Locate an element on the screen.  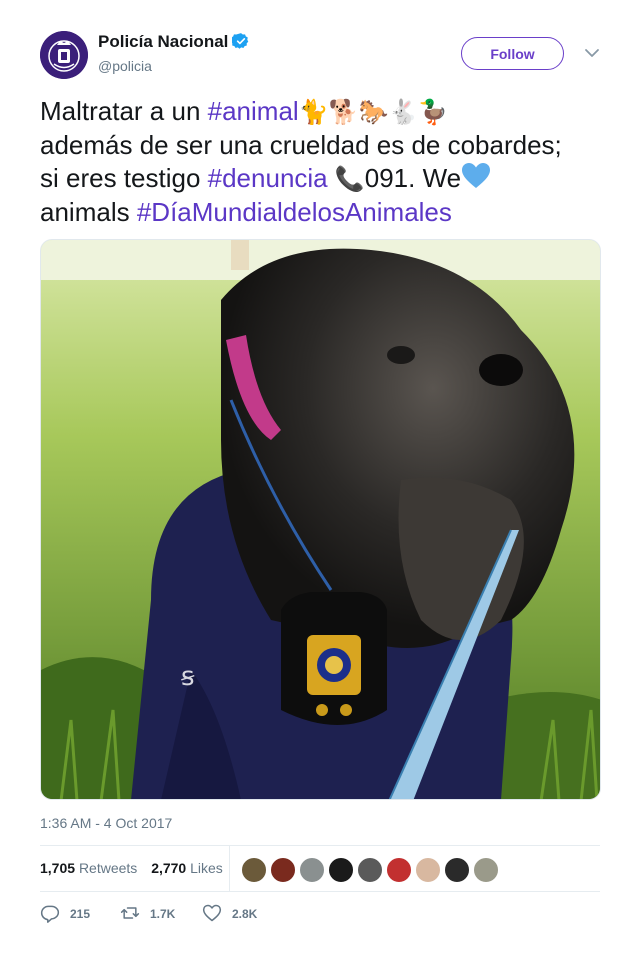
animal-emojis: 🐈🐕🐎🐇🦆 is located at coordinates (373, 112).